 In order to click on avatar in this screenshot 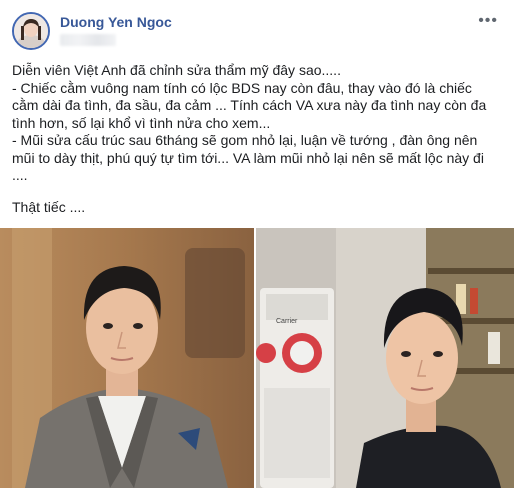, I will do `click(31, 31)`.